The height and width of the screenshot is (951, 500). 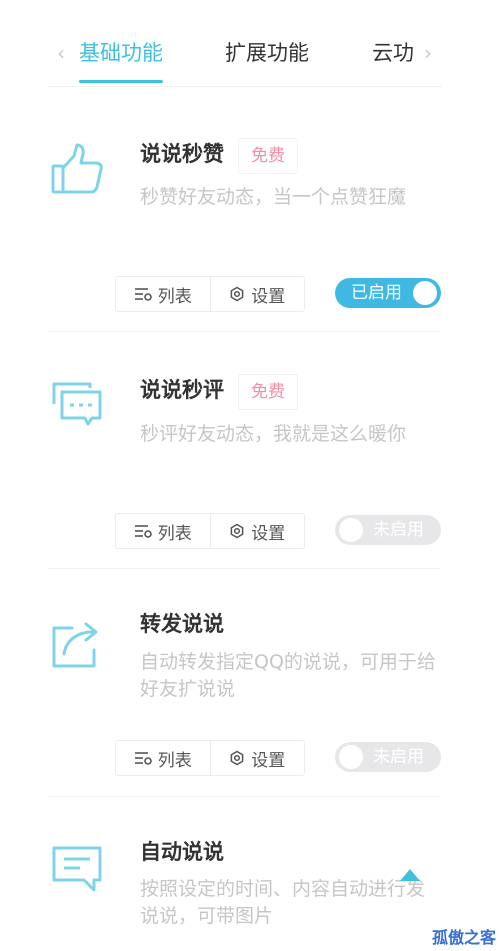 What do you see at coordinates (121, 53) in the screenshot?
I see `tab-basic: 基础功能` at bounding box center [121, 53].